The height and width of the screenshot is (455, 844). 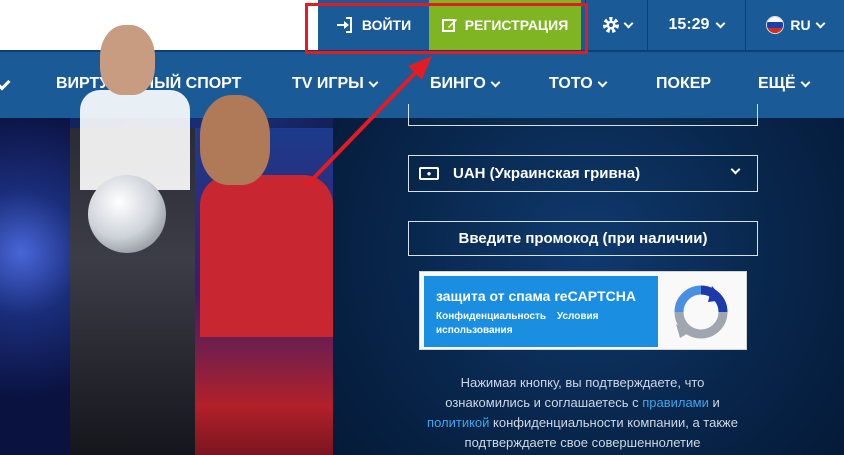 I want to click on register-button: РЕГИСТРАЦИЯ, so click(x=505, y=25).